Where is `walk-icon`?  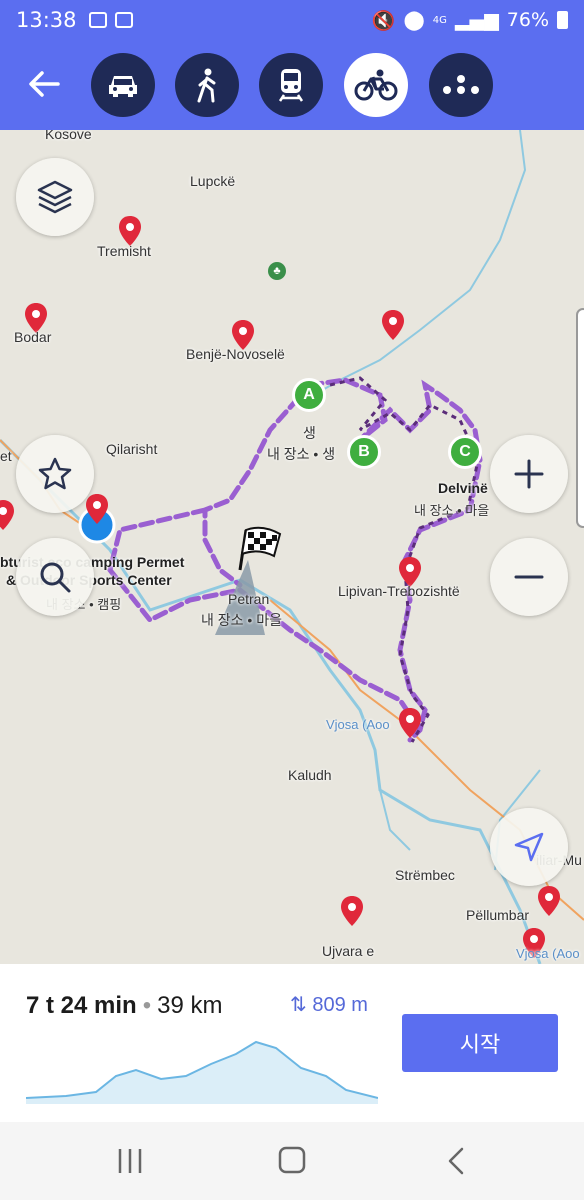 walk-icon is located at coordinates (206, 85).